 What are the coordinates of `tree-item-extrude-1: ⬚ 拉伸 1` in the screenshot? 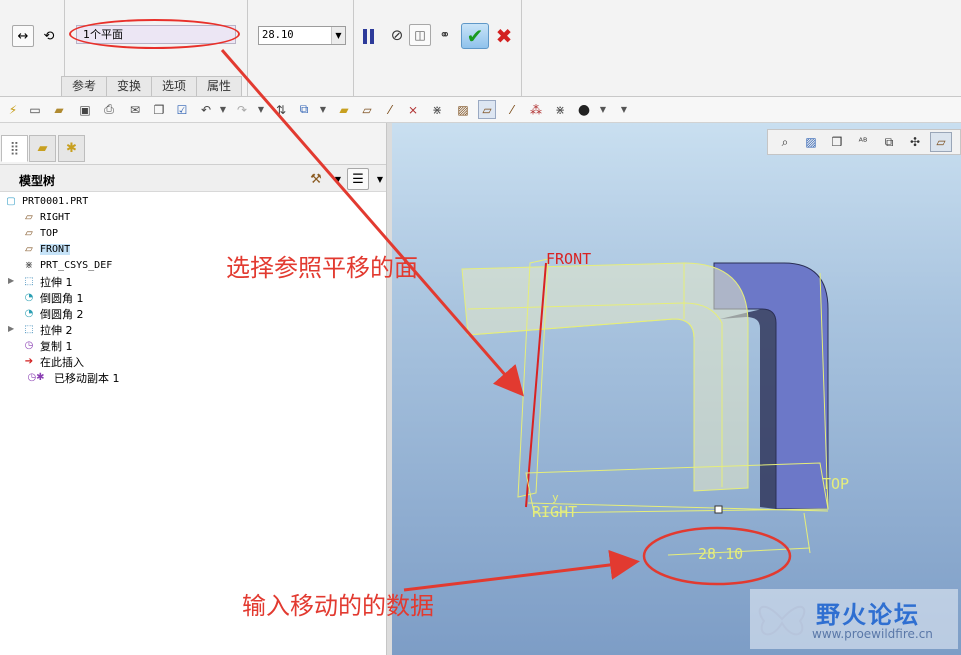 It's located at (47, 281).